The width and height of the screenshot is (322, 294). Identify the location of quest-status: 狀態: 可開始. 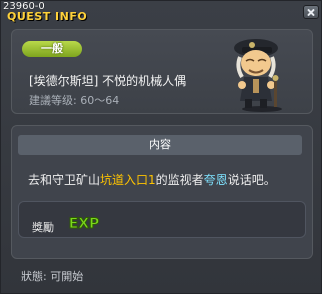
(52, 276).